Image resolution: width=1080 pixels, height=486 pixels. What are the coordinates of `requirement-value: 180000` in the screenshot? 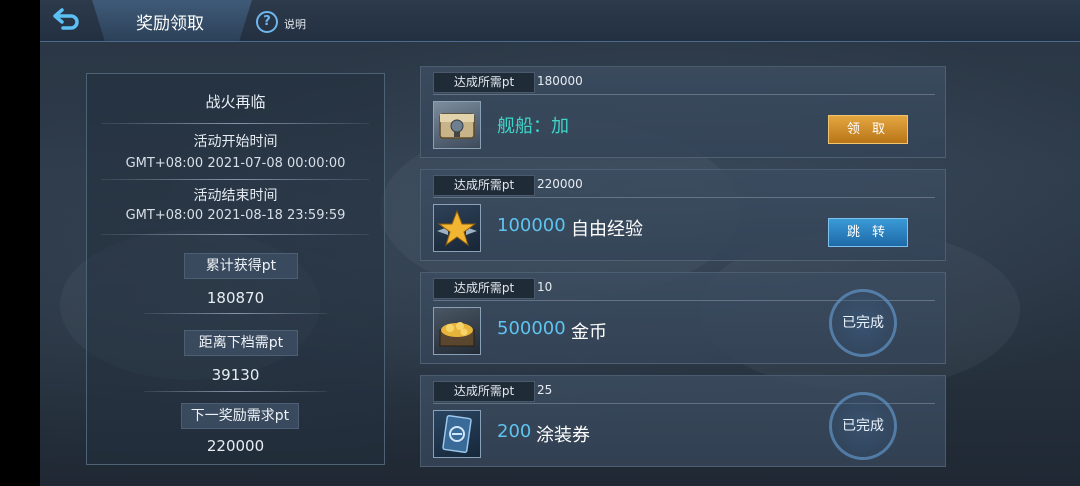 It's located at (560, 81).